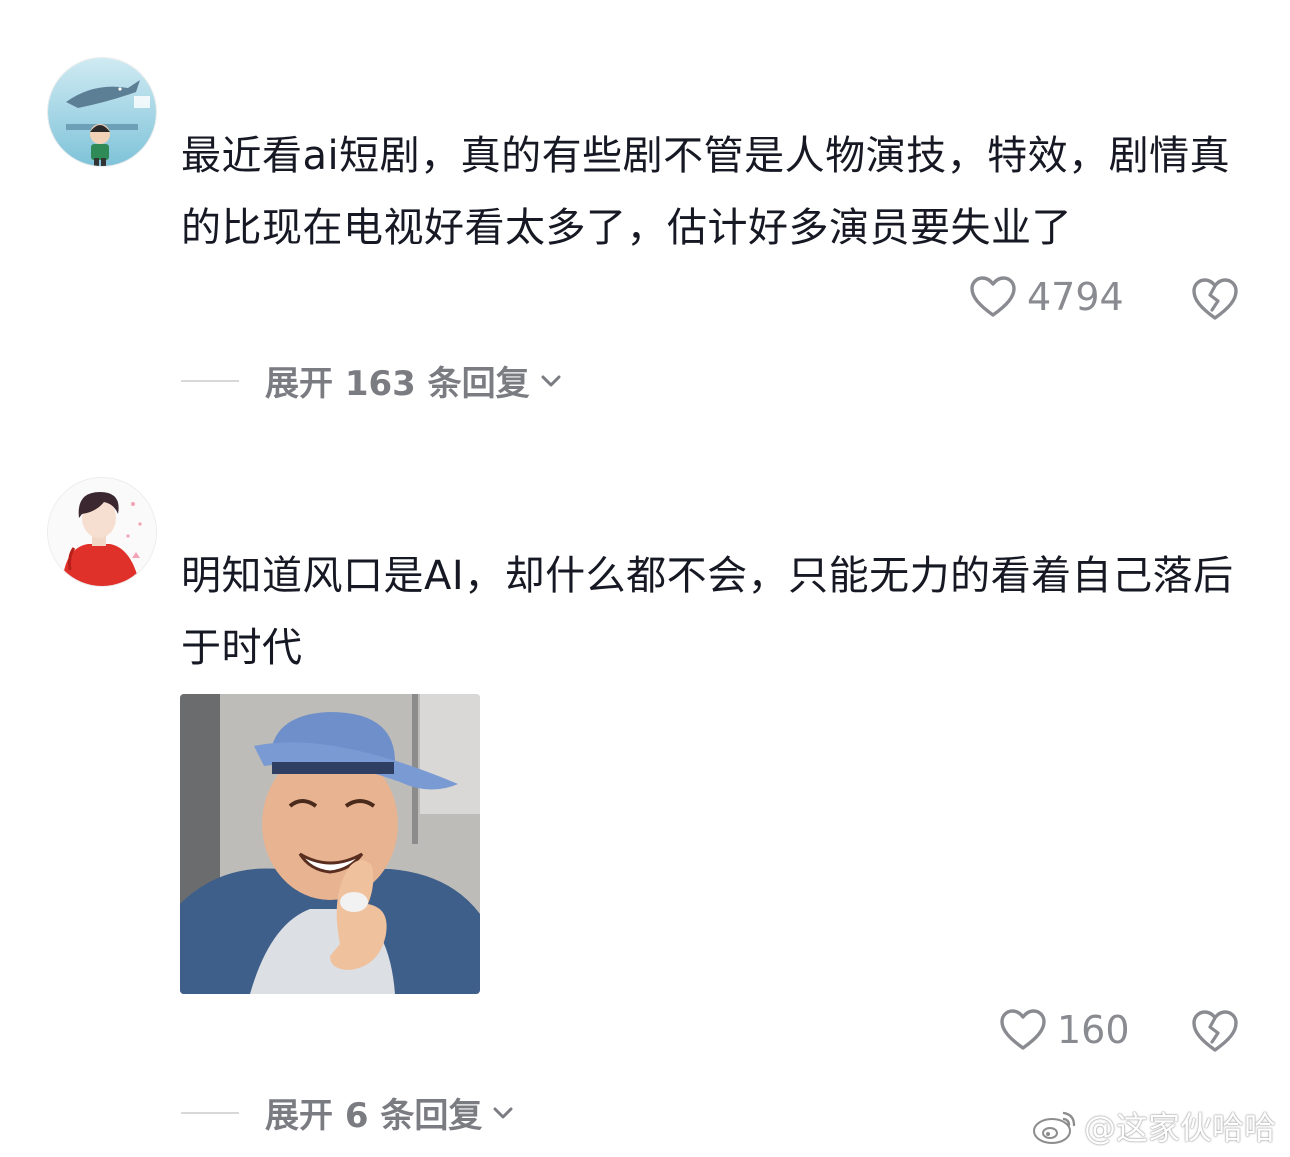  Describe the element at coordinates (397, 384) in the screenshot. I see `replies-label: 展开 163 条回复` at that location.